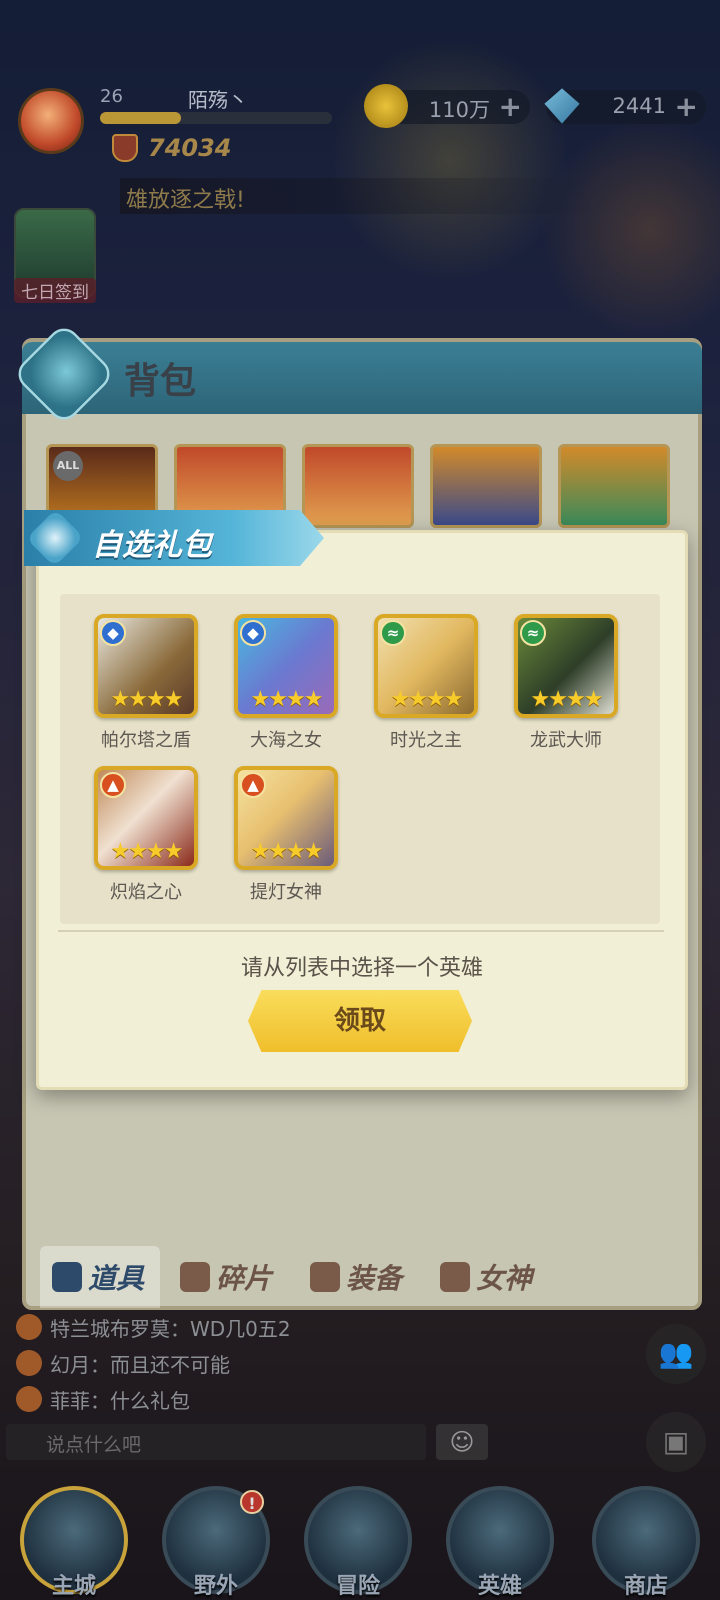 This screenshot has height=1600, width=720. What do you see at coordinates (240, 1277) in the screenshot?
I see `tab-fragments: 碎片` at bounding box center [240, 1277].